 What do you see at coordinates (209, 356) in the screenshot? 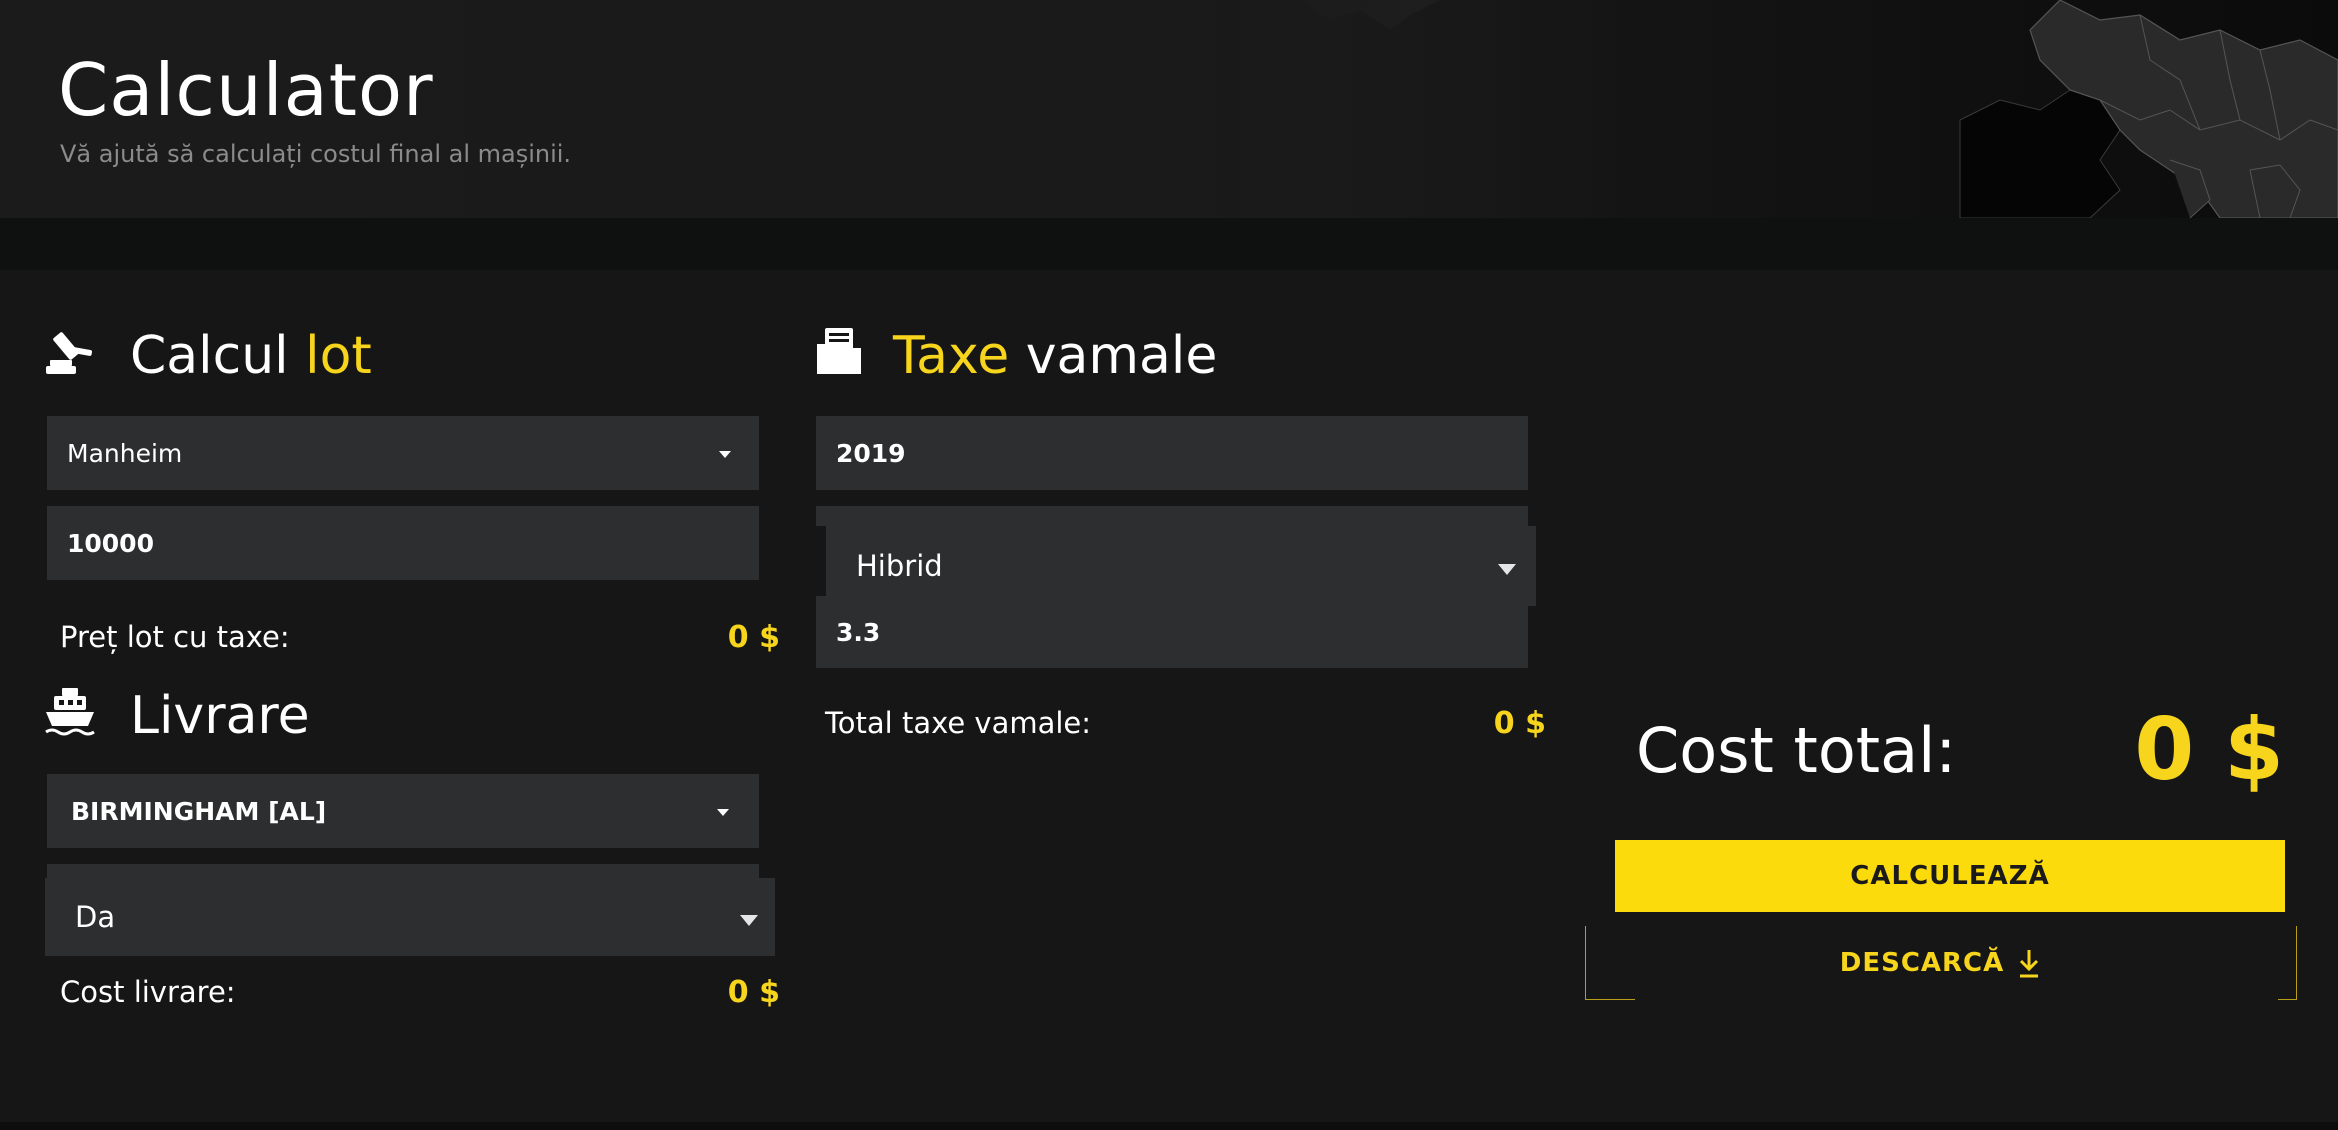
I see `section-title-lot-main: Calcul` at bounding box center [209, 356].